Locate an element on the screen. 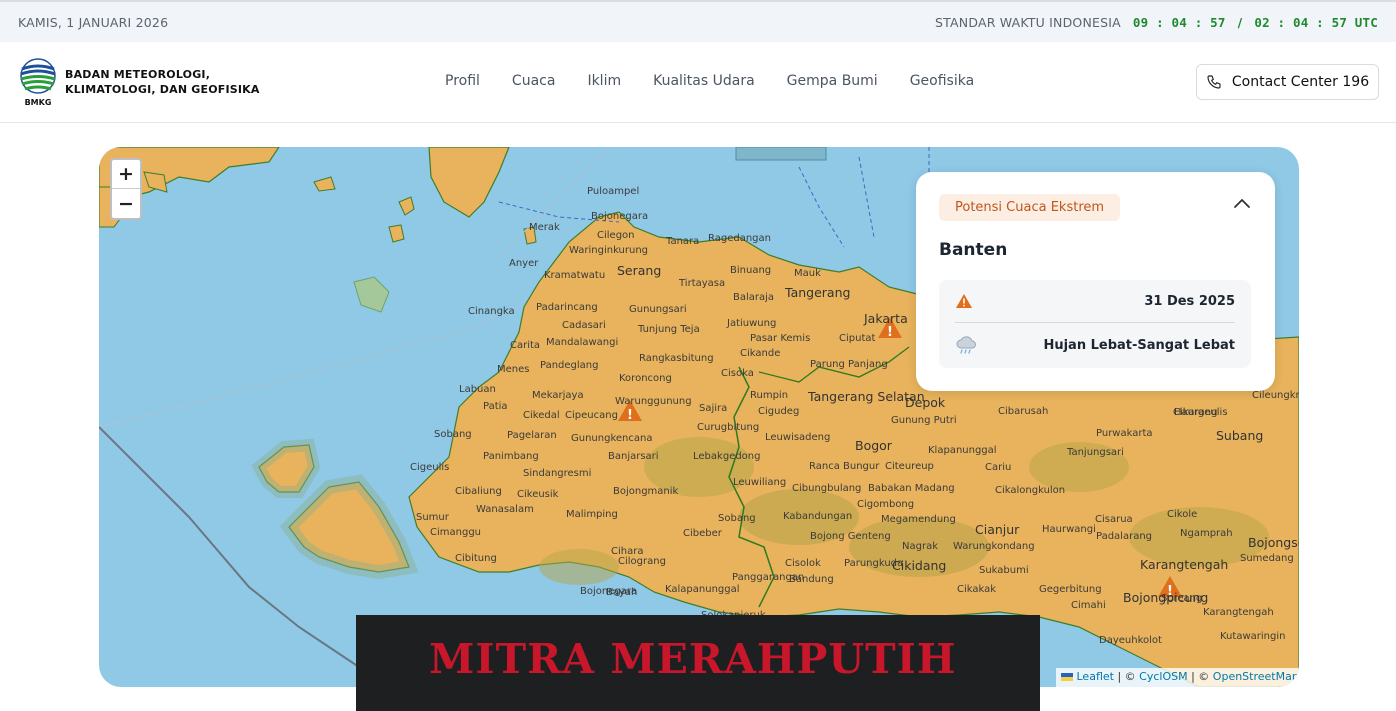  map-label: Bojongsoang is located at coordinates (1273, 542).